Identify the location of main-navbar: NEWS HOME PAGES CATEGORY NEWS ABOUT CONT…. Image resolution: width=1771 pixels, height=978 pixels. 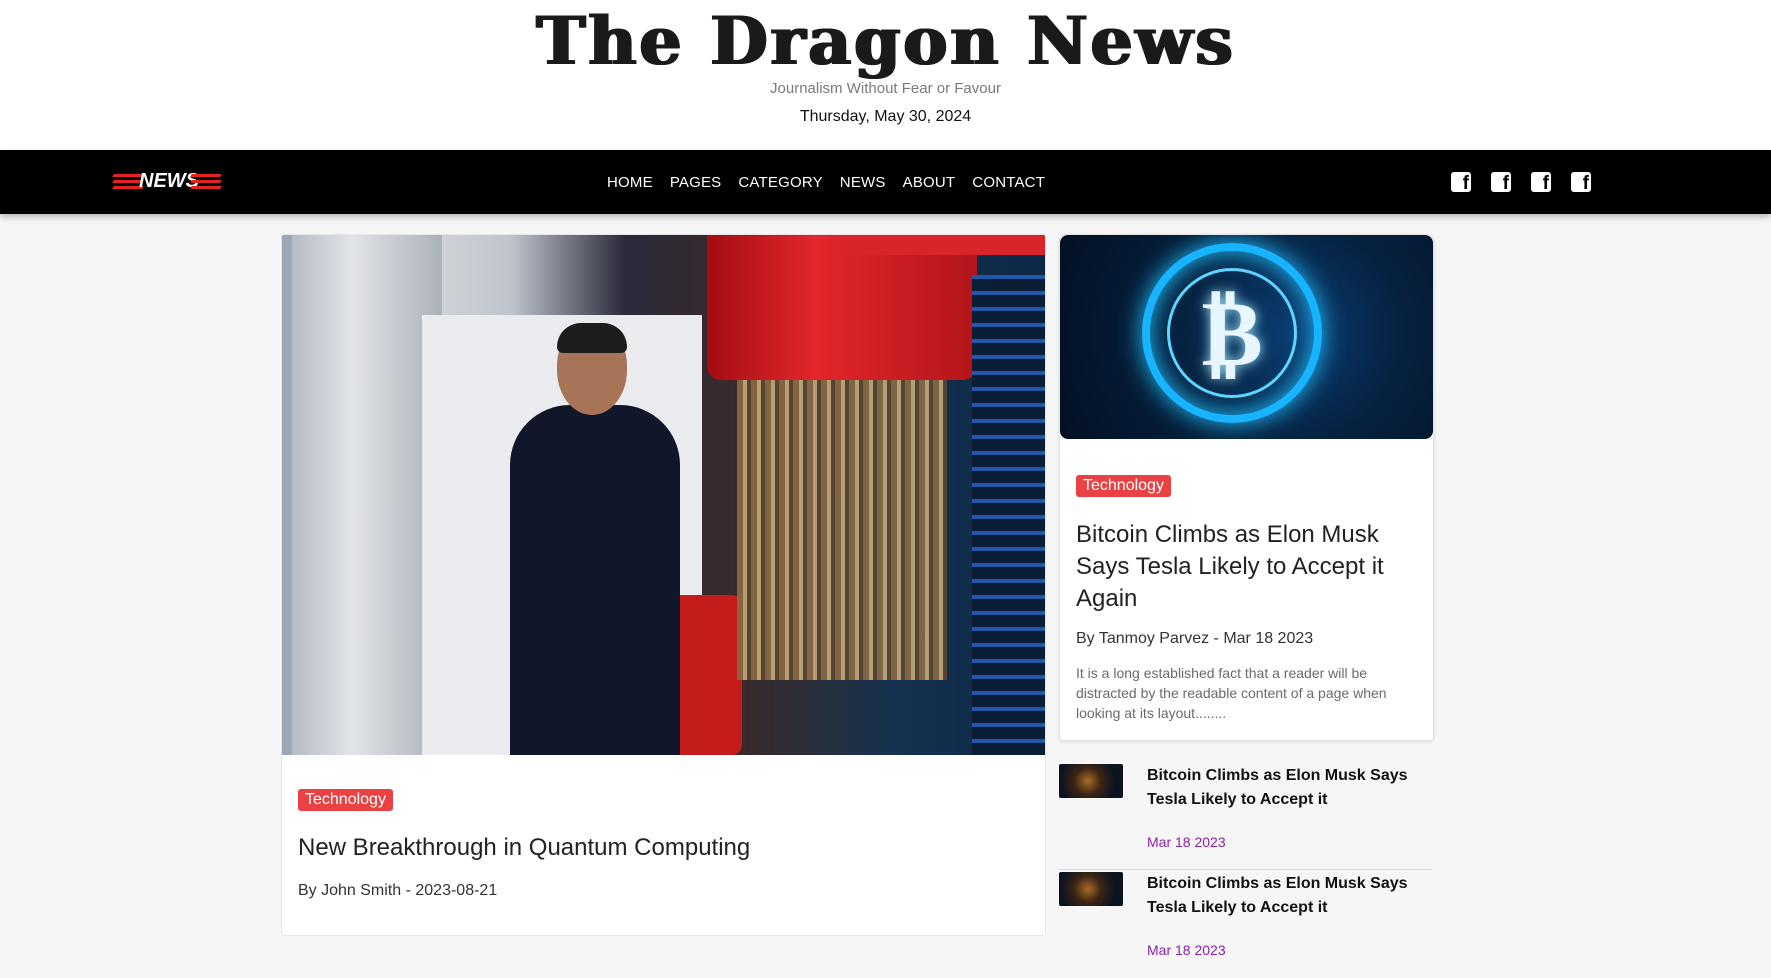
(885, 182).